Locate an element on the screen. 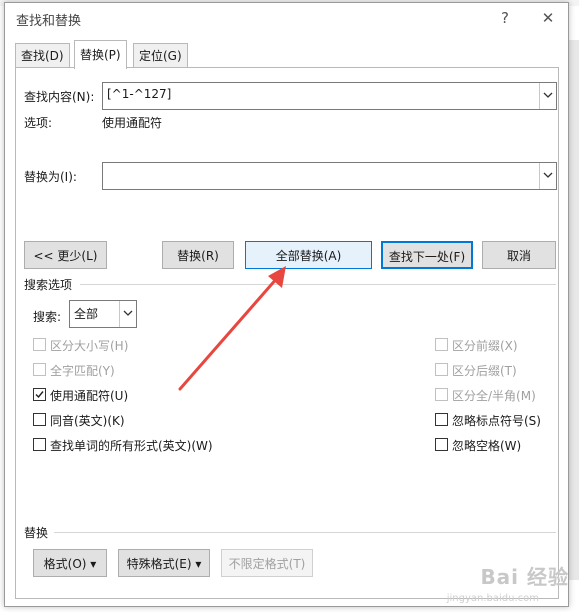 The image size is (579, 612). find-next-button: 查找下一处(F) is located at coordinates (427, 255).